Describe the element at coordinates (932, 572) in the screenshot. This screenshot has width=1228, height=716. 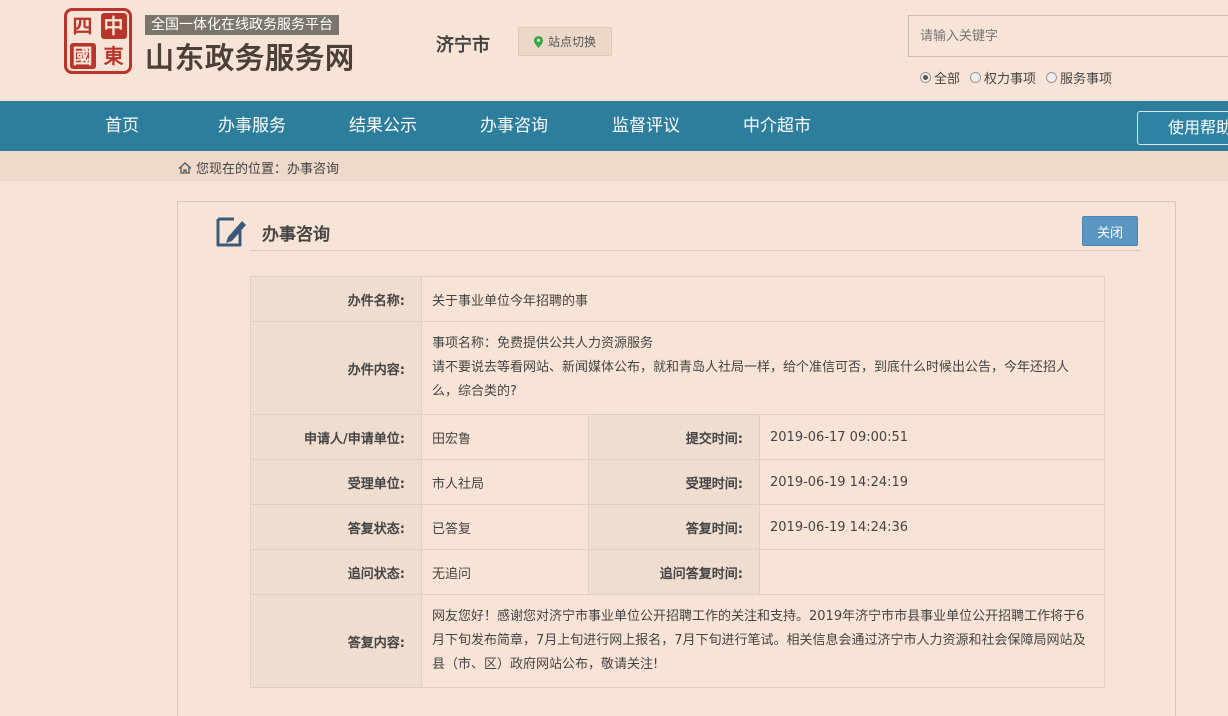
I see `followup-reply-time-value` at that location.